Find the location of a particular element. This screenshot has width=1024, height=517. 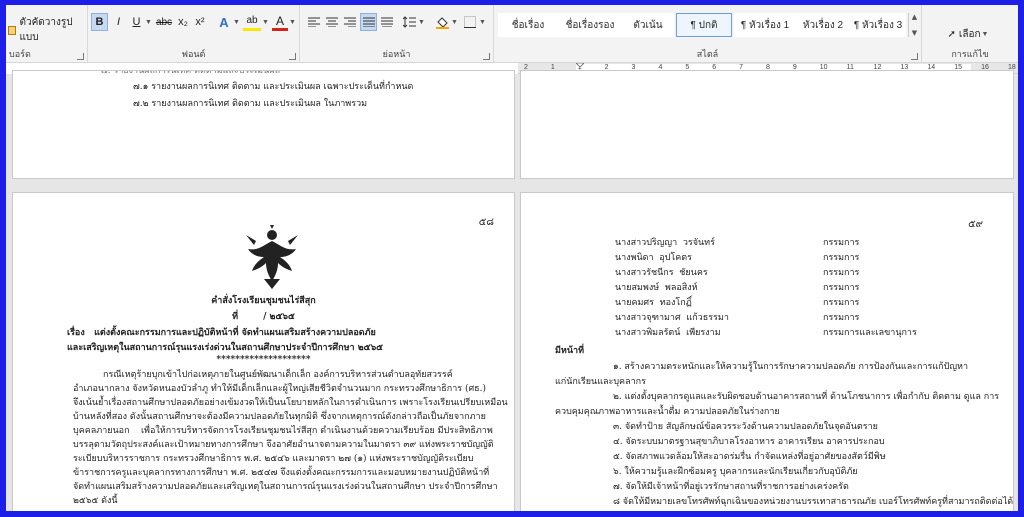

align-center-button is located at coordinates (332, 22).